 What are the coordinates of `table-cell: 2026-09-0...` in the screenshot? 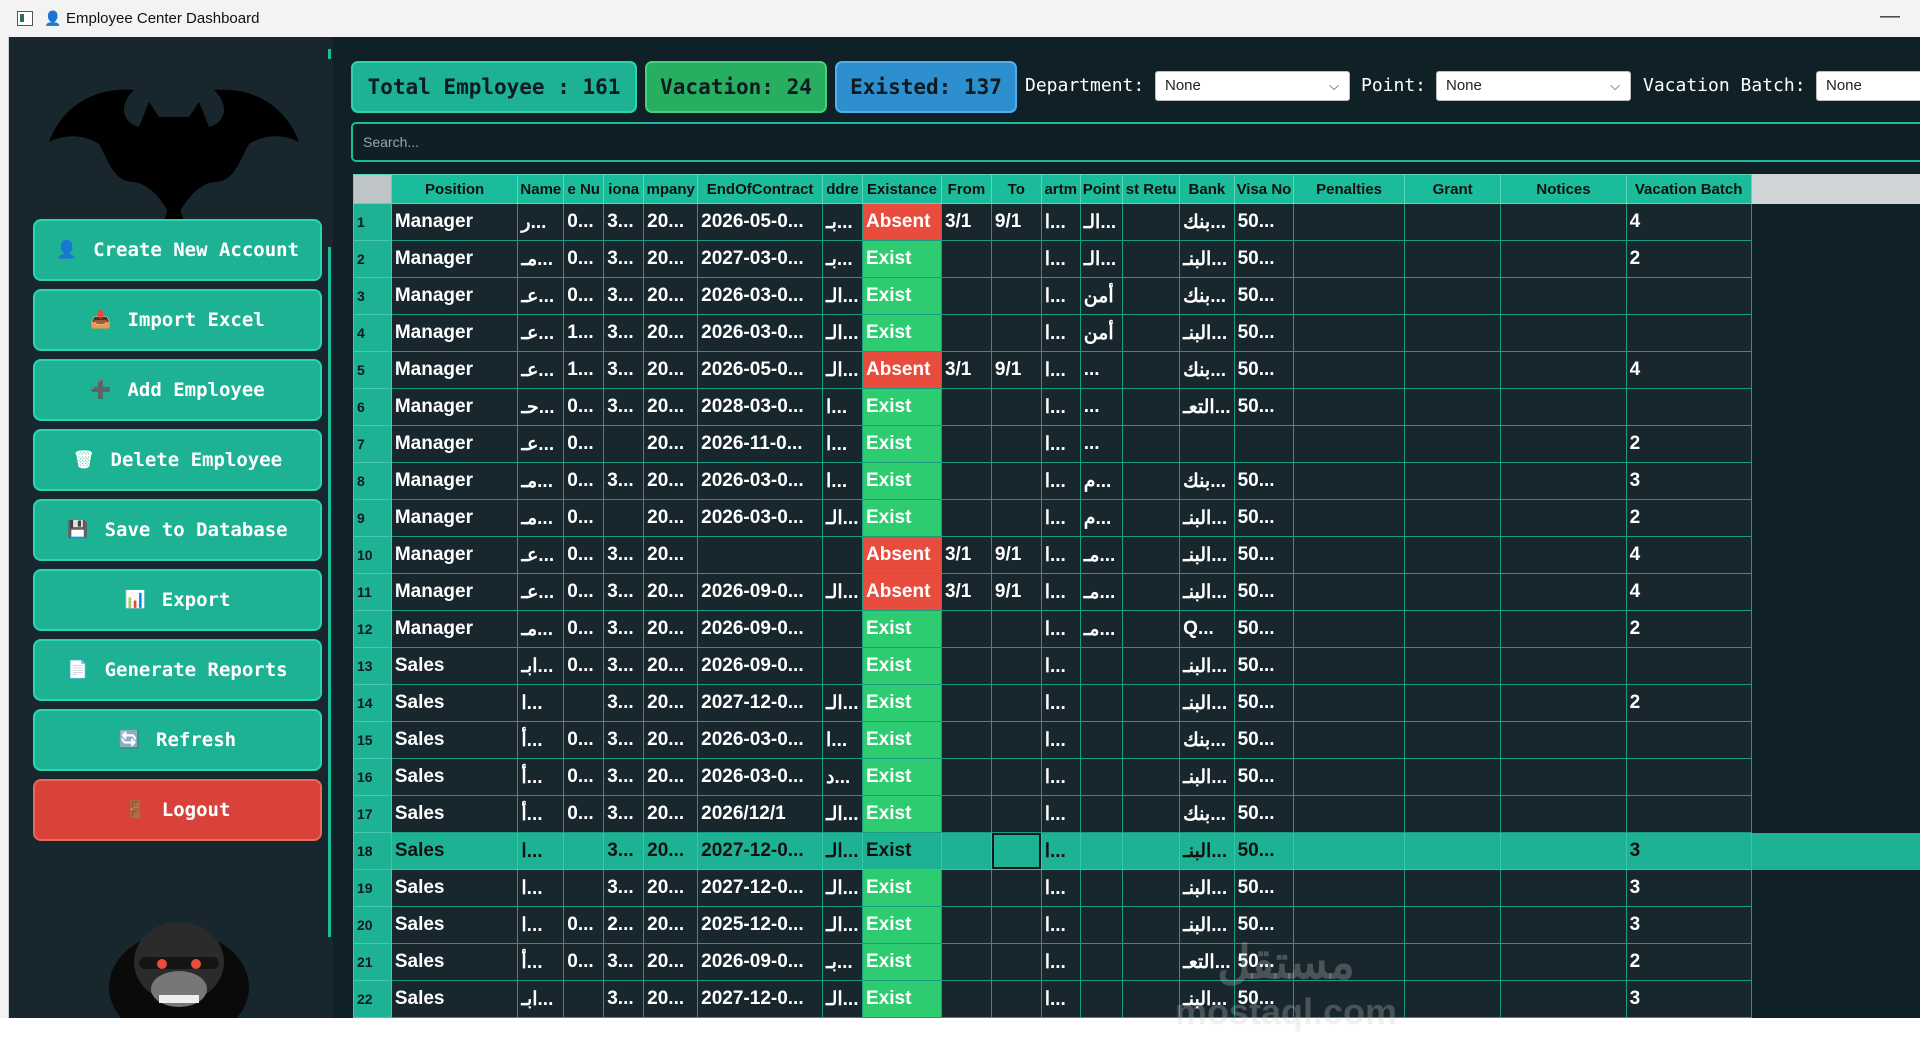 It's located at (760, 629).